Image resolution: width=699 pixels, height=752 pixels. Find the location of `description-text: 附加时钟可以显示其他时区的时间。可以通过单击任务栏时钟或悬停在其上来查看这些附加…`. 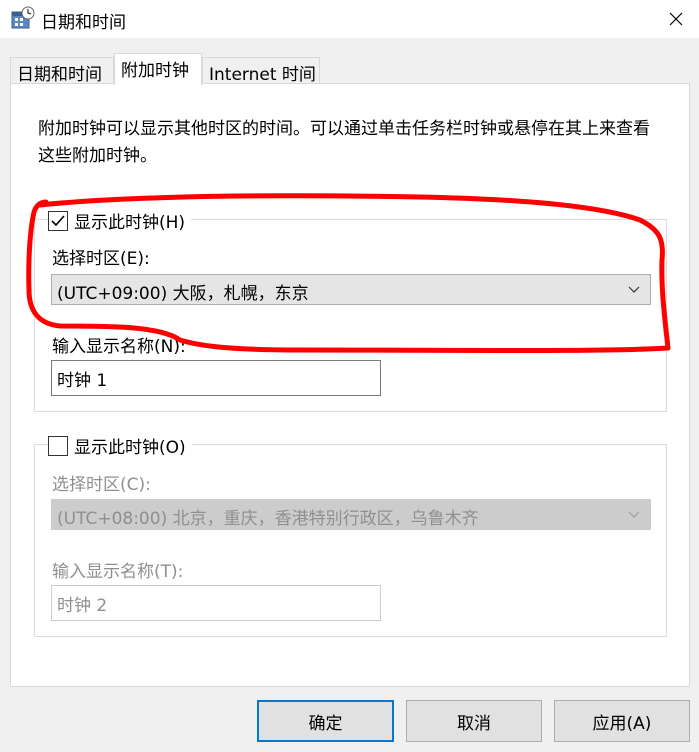

description-text: 附加时钟可以显示其他时区的时间。可以通过单击任务栏时钟或悬停在其上来查看这些附加… is located at coordinates (344, 142).